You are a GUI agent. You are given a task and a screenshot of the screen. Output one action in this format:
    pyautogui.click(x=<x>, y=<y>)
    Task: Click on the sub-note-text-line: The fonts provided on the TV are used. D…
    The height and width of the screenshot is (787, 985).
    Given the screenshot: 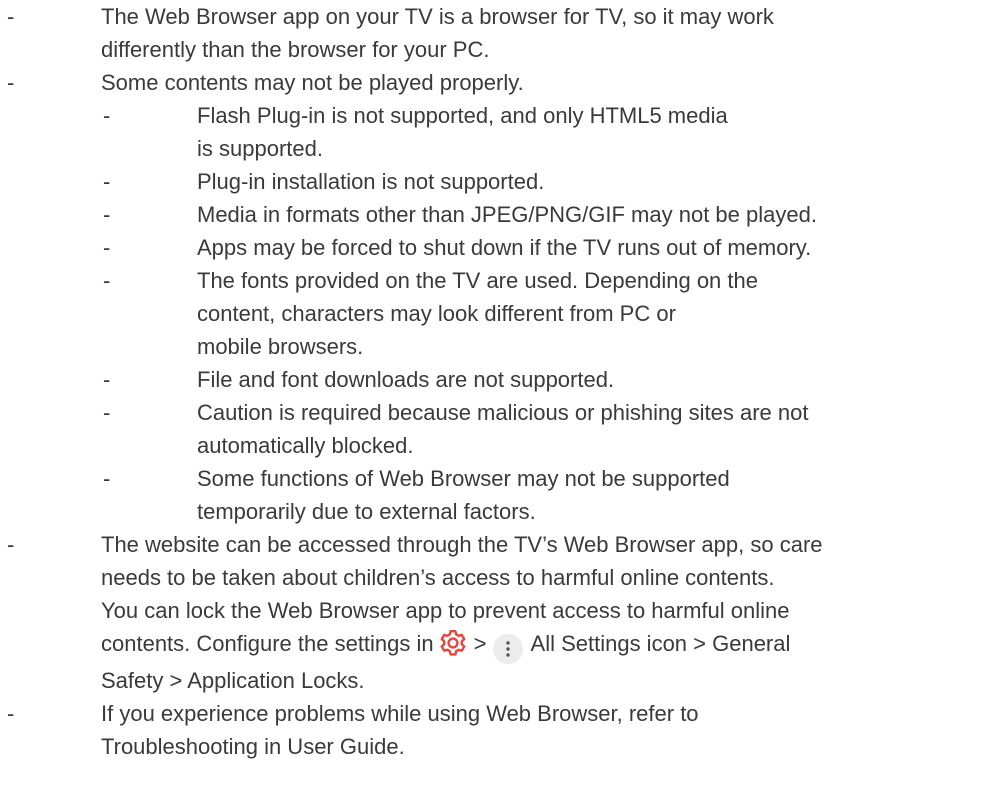 What is the action you would take?
    pyautogui.click(x=477, y=280)
    